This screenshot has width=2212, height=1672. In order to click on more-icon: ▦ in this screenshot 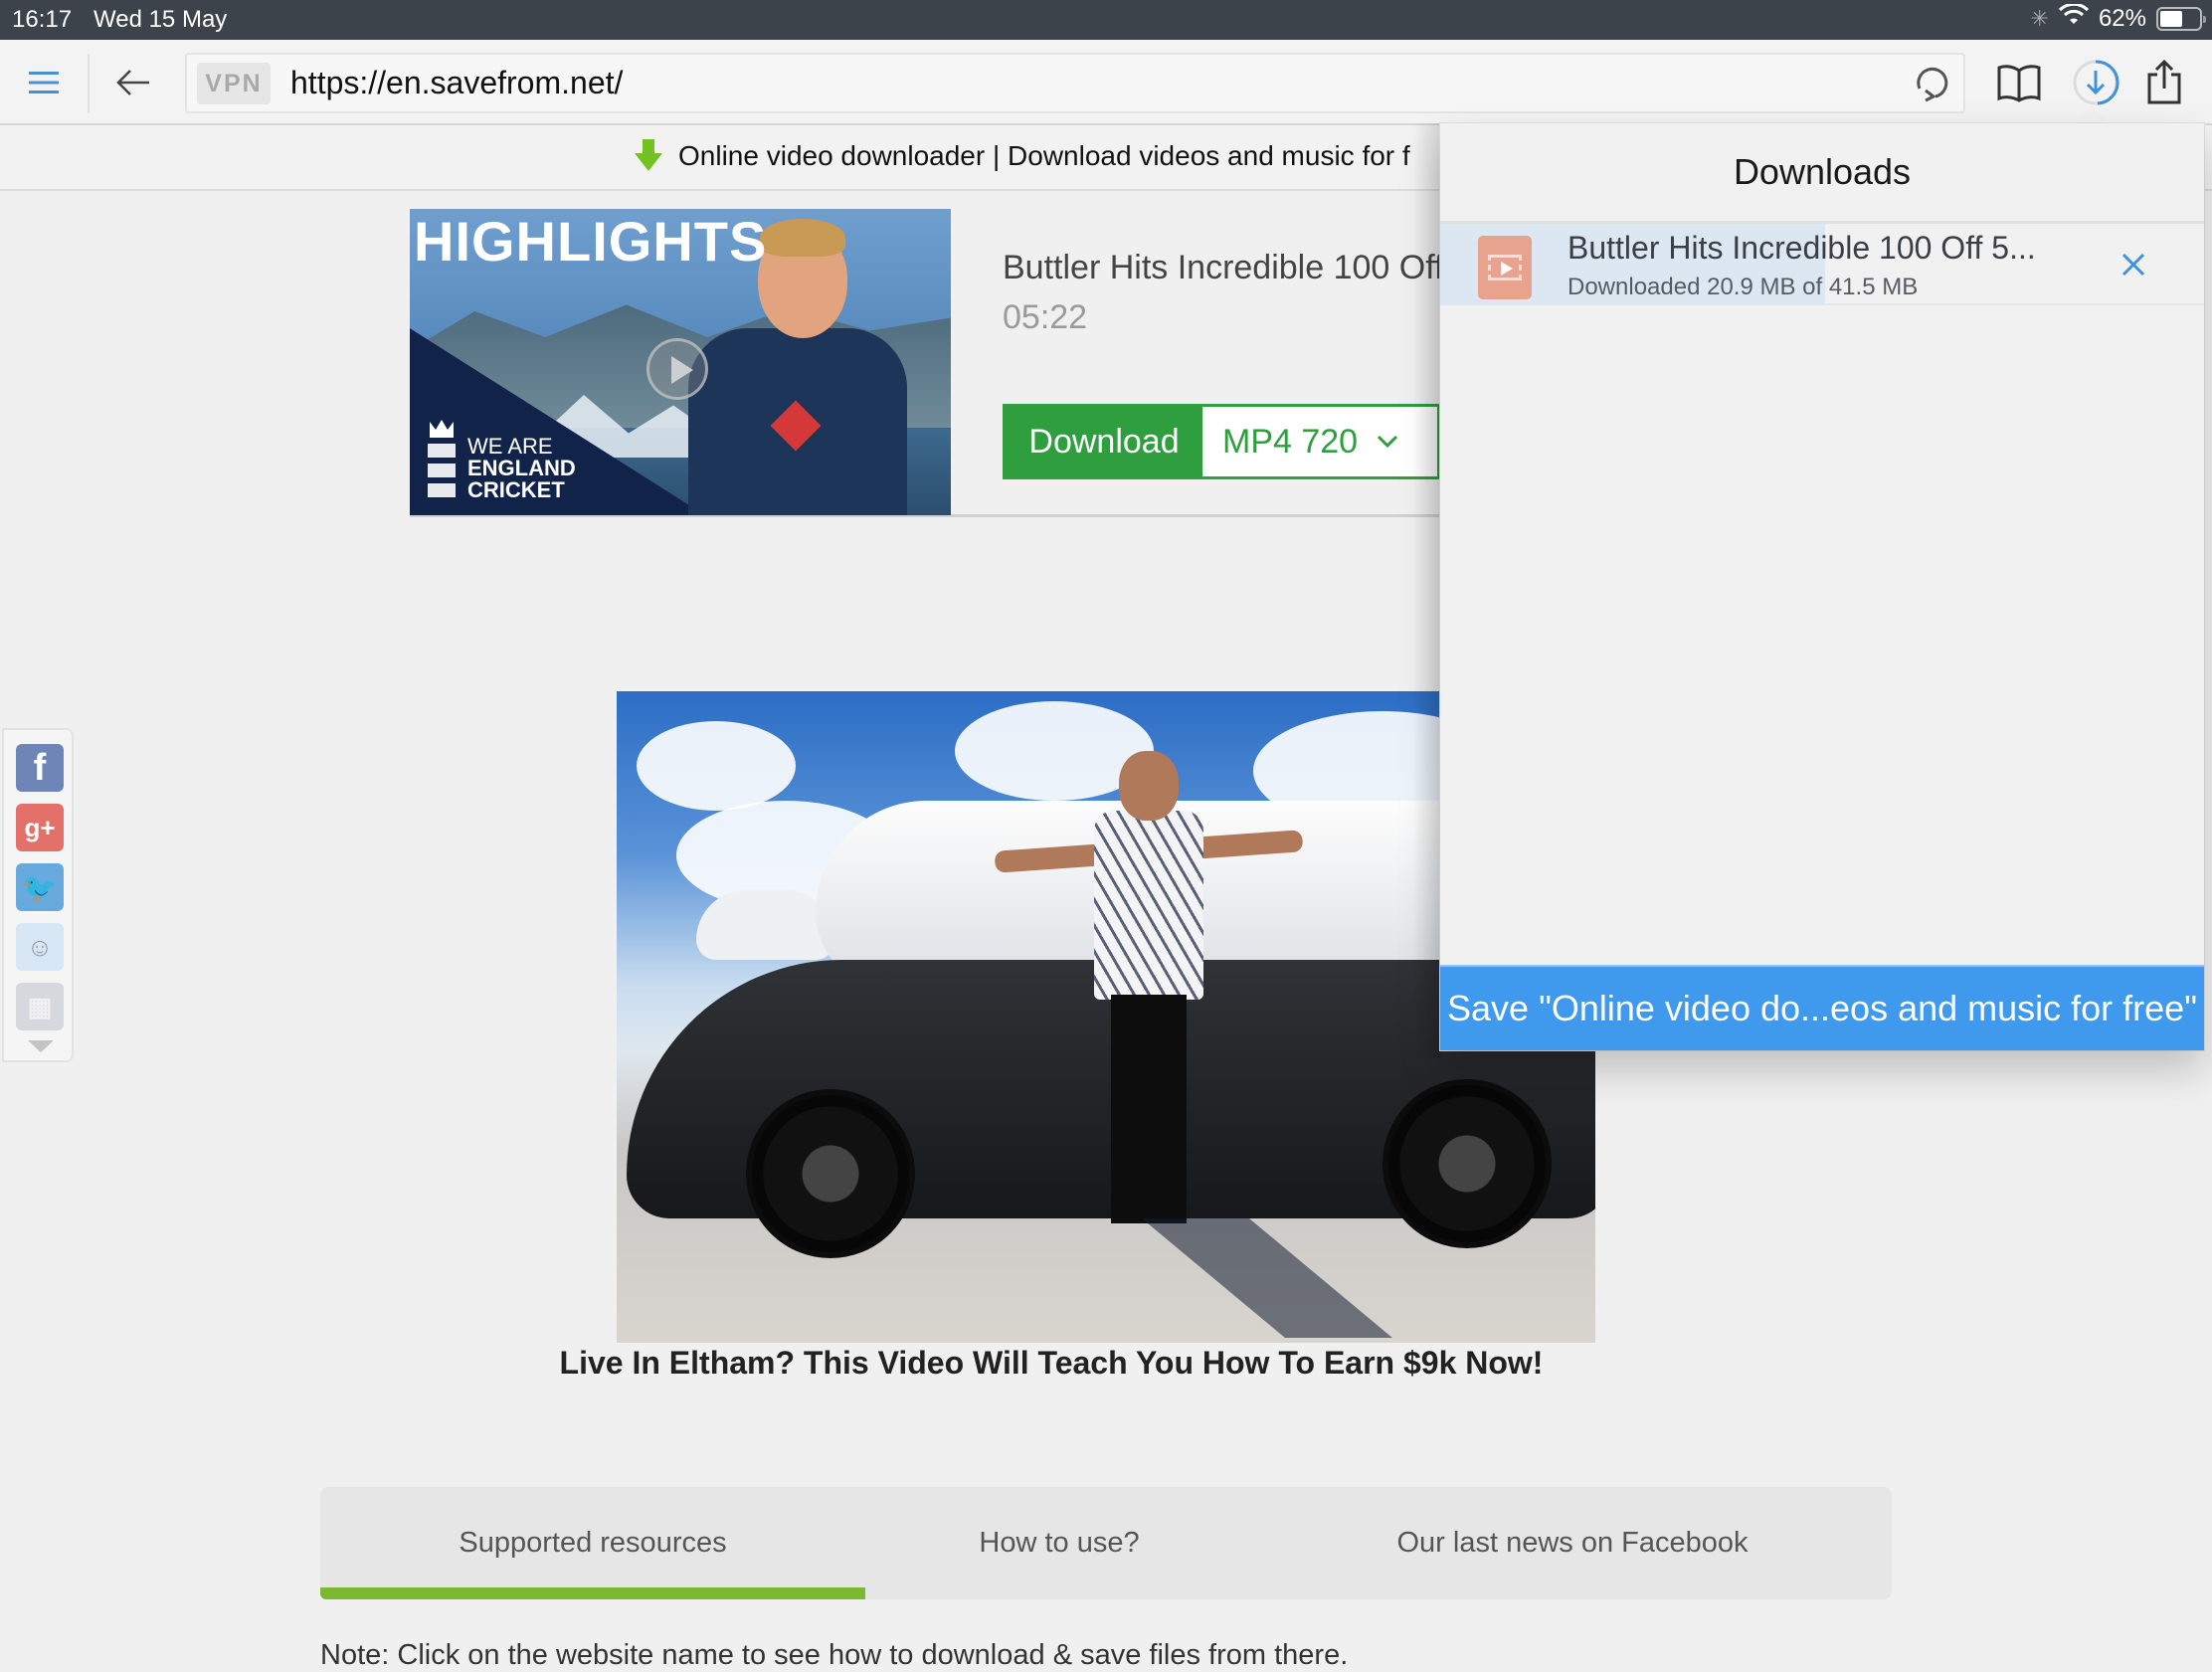, I will do `click(40, 1006)`.